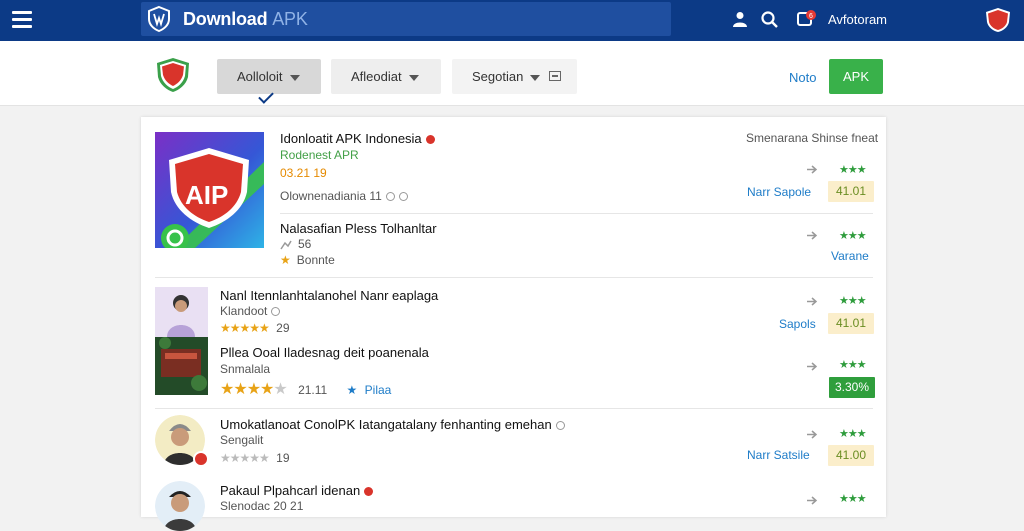  Describe the element at coordinates (295, 244) in the screenshot. I see `list-item-meta: 56` at that location.